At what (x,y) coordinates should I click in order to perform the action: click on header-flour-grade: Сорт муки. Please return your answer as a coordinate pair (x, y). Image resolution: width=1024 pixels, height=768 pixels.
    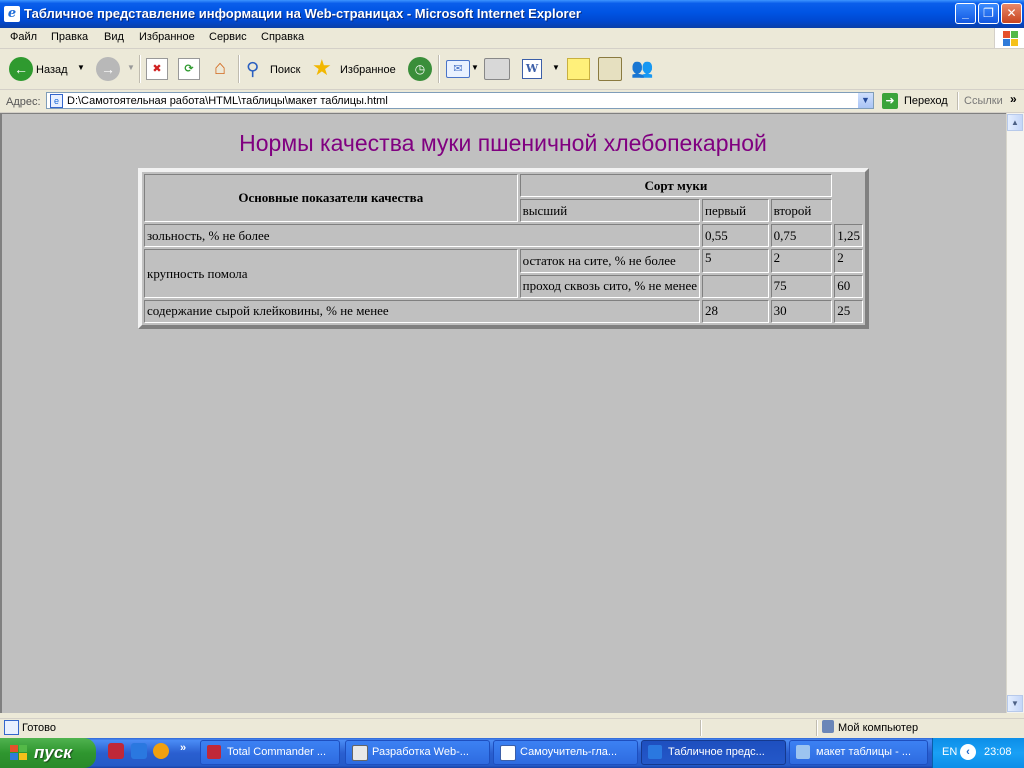
    Looking at the image, I should click on (676, 186).